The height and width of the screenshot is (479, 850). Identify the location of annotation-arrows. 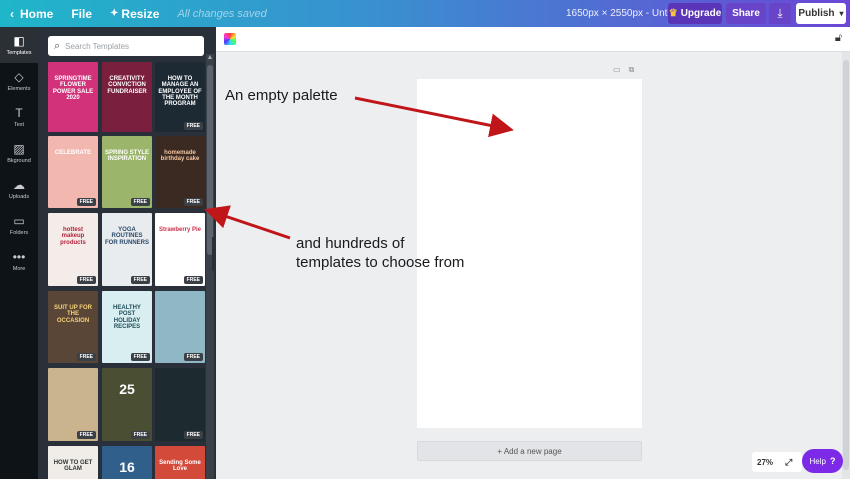
(359, 168).